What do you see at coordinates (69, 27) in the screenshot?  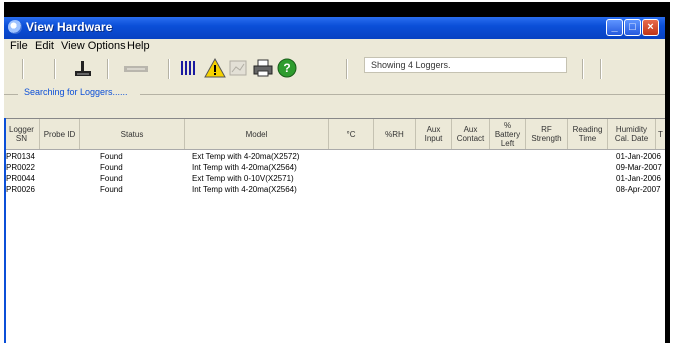 I see `window-title: View Hardware` at bounding box center [69, 27].